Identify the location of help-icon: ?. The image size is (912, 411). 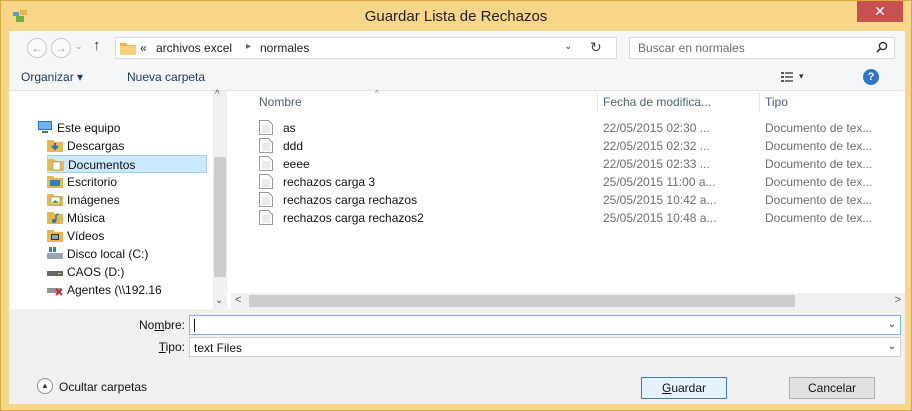
(871, 77).